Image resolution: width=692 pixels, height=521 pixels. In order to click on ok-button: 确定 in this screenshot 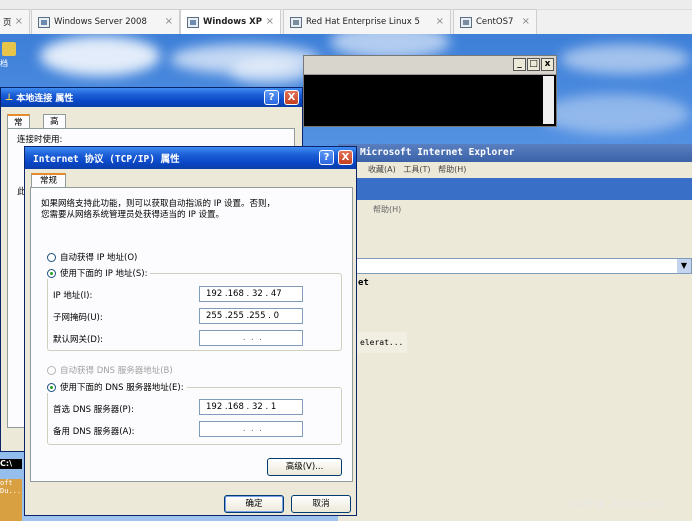, I will do `click(254, 504)`.